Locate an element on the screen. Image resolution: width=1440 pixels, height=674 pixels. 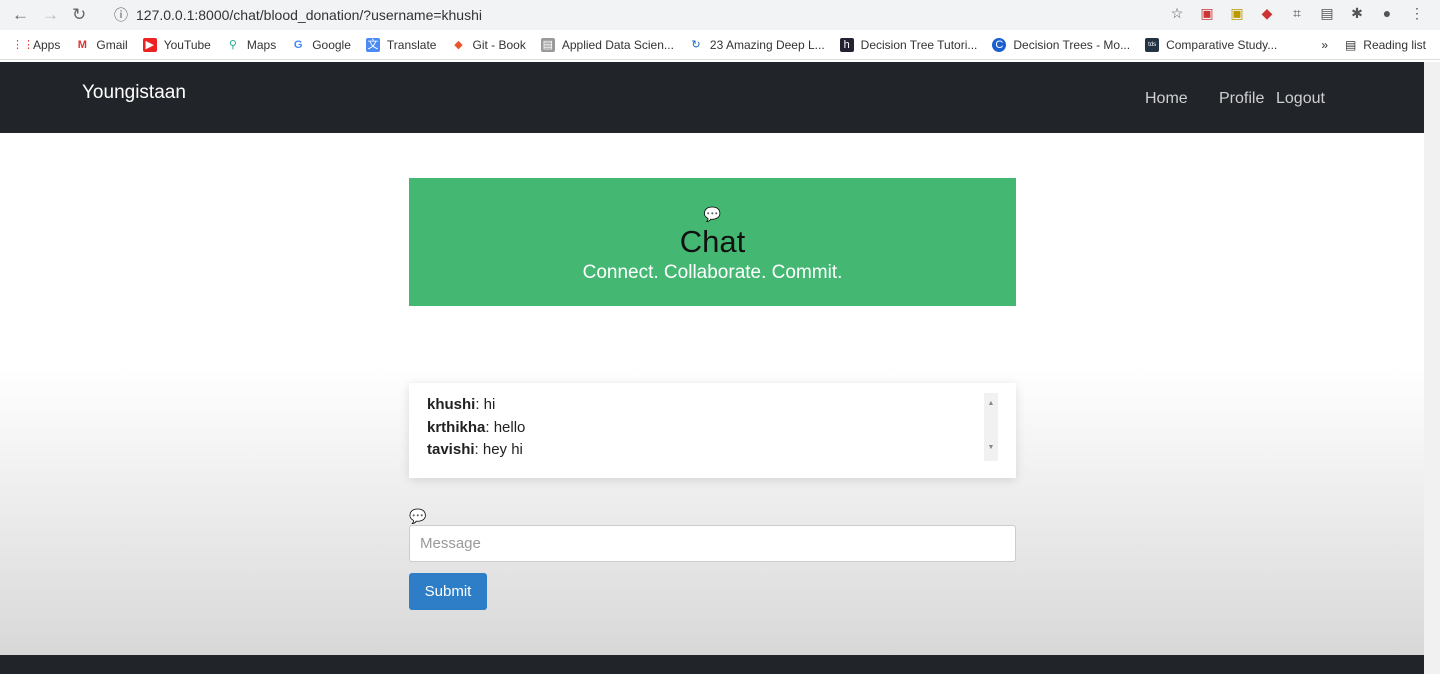
gmail-icon: M is located at coordinates (82, 44).